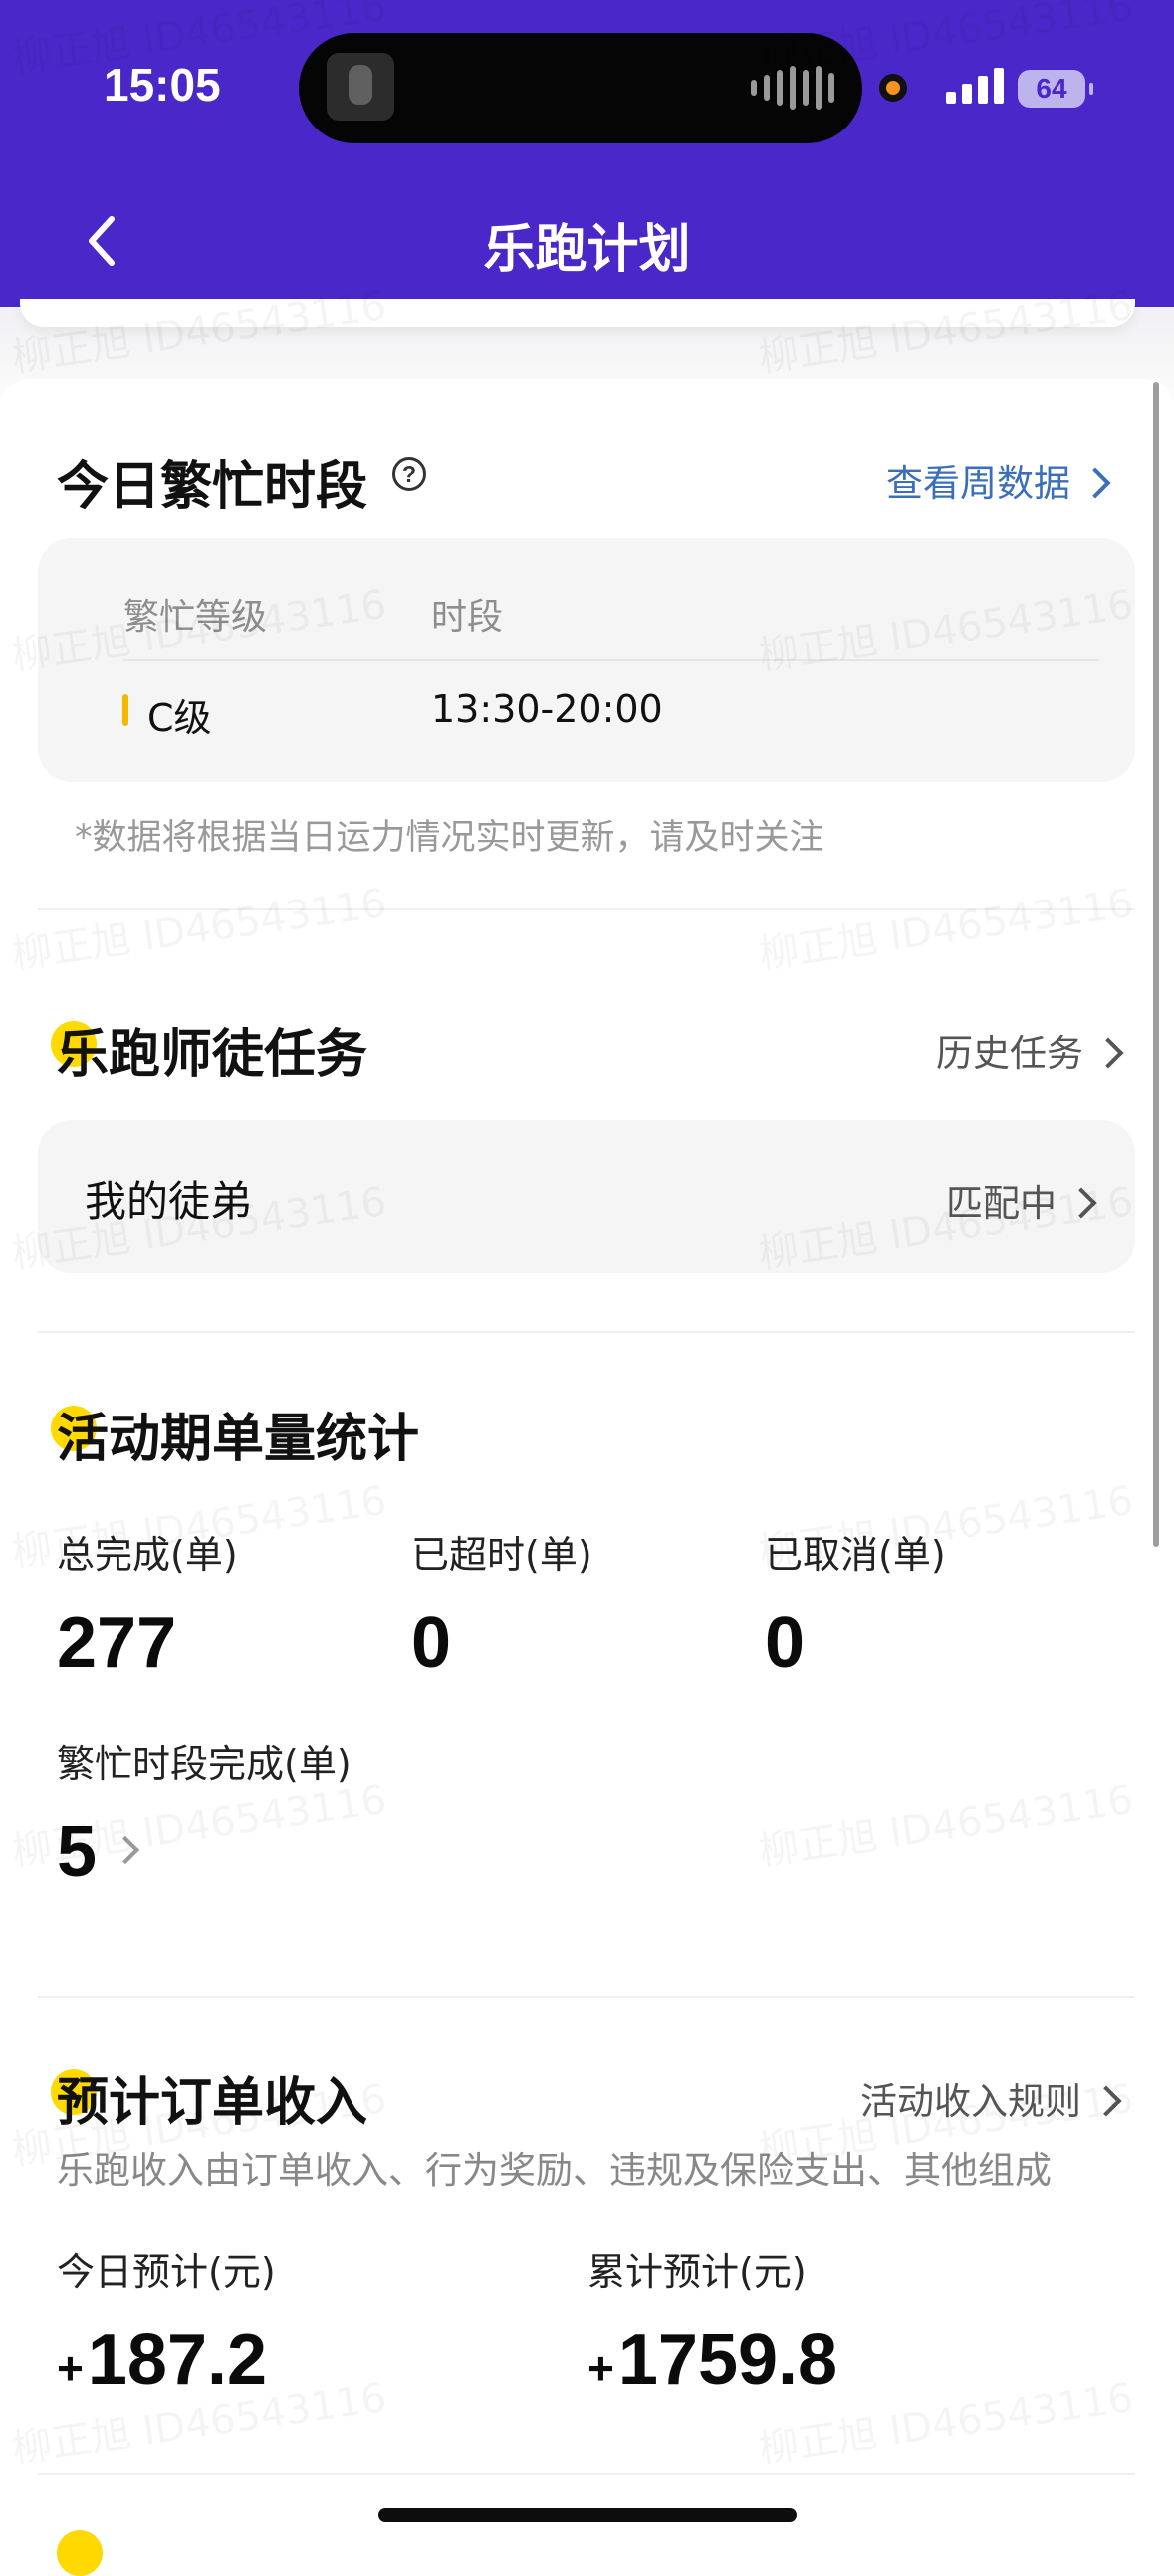 This screenshot has width=1174, height=2576. What do you see at coordinates (204, 1764) in the screenshot?
I see `busy-completed-label: 繁忙时段完成(单)` at bounding box center [204, 1764].